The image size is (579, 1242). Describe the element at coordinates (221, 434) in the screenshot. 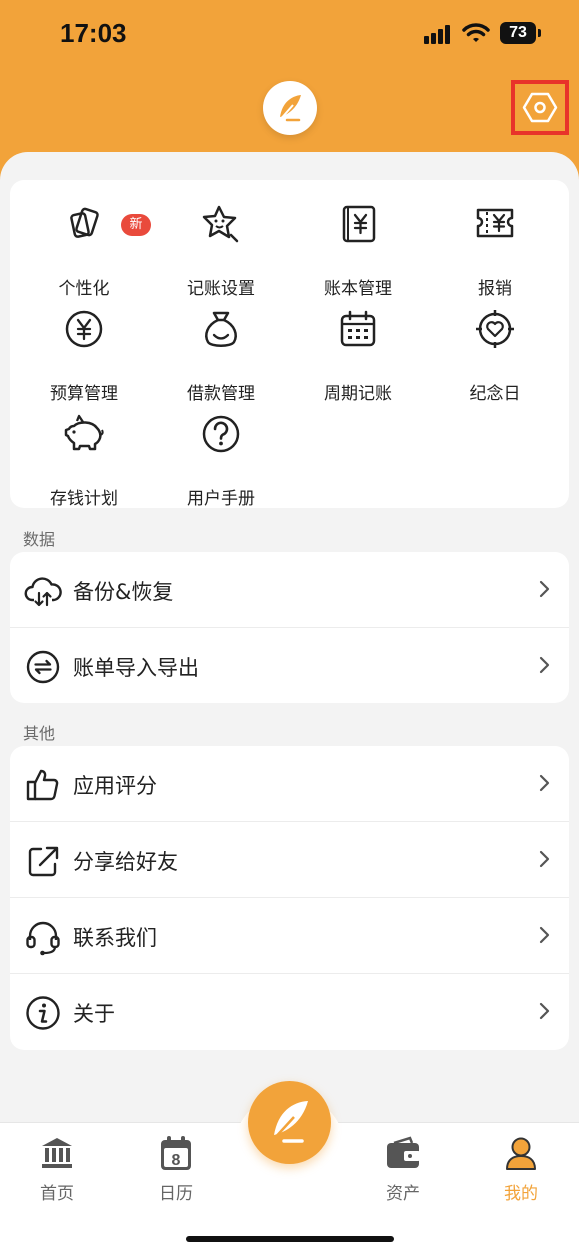

I see `question-icon` at that location.